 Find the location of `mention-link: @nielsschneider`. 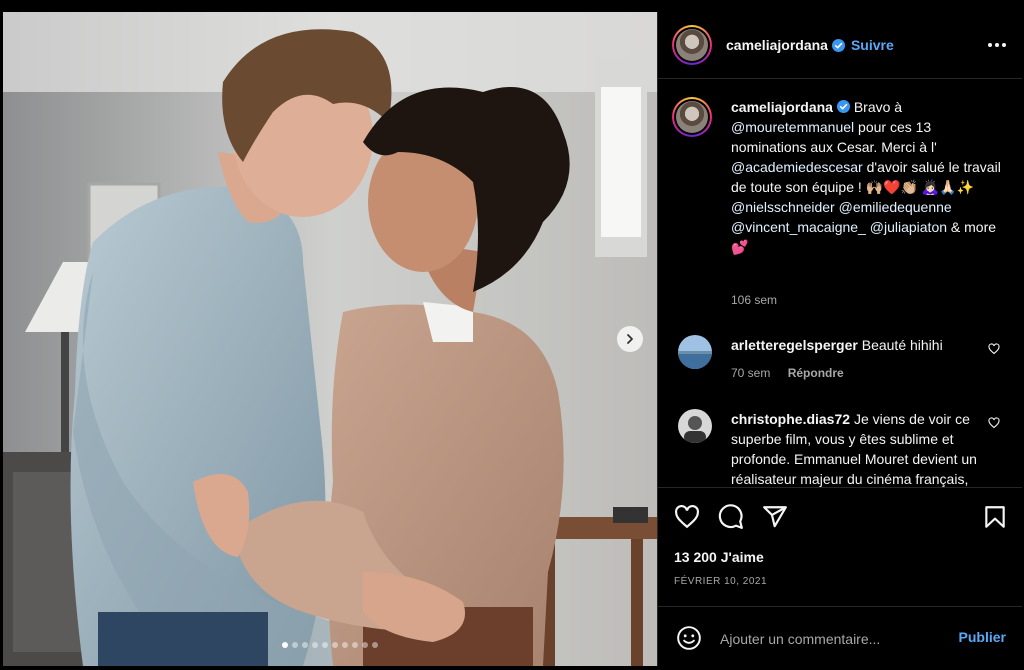

mention-link: @nielsschneider is located at coordinates (783, 207).